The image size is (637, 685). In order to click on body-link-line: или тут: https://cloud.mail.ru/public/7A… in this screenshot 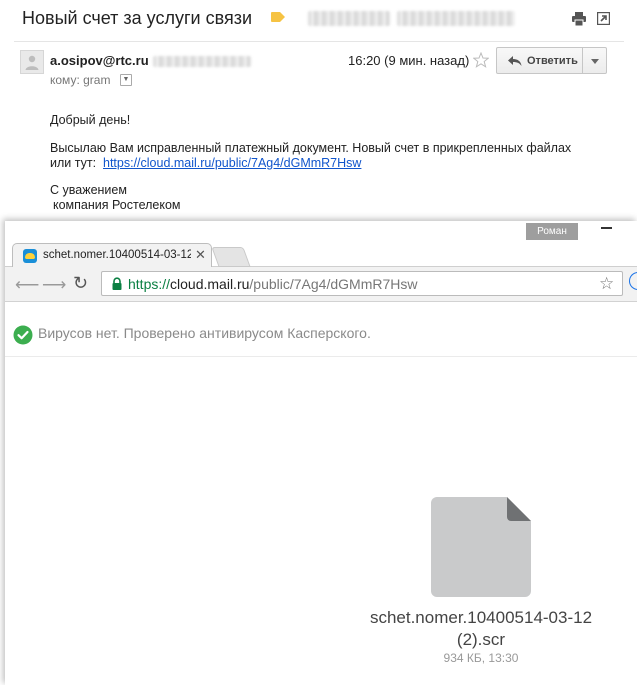, I will do `click(205, 163)`.